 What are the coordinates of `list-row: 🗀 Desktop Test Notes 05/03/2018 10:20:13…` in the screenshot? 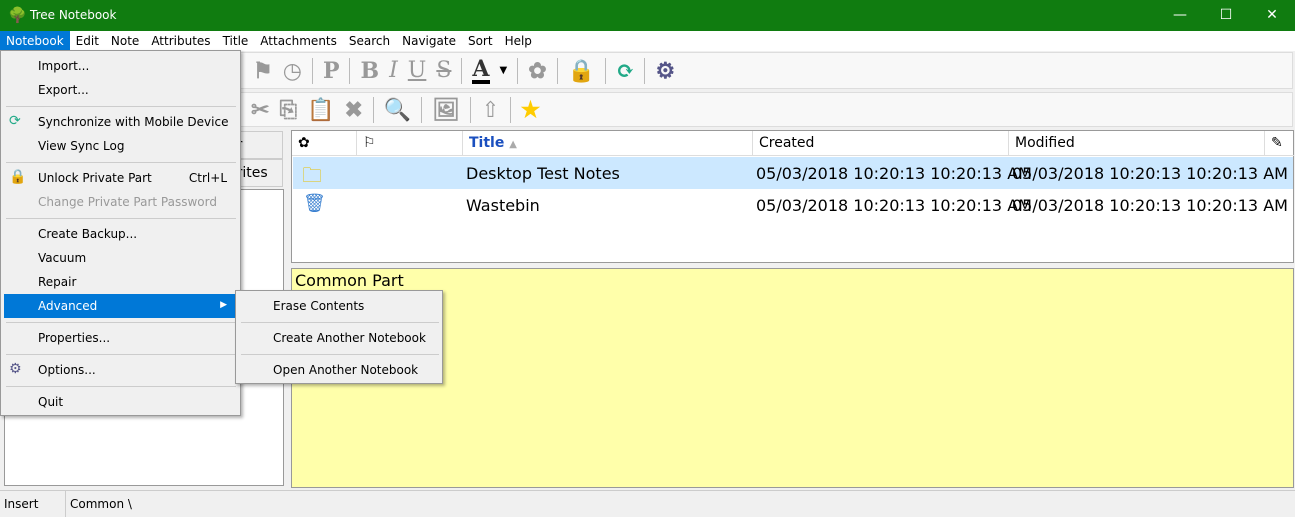 It's located at (793, 173).